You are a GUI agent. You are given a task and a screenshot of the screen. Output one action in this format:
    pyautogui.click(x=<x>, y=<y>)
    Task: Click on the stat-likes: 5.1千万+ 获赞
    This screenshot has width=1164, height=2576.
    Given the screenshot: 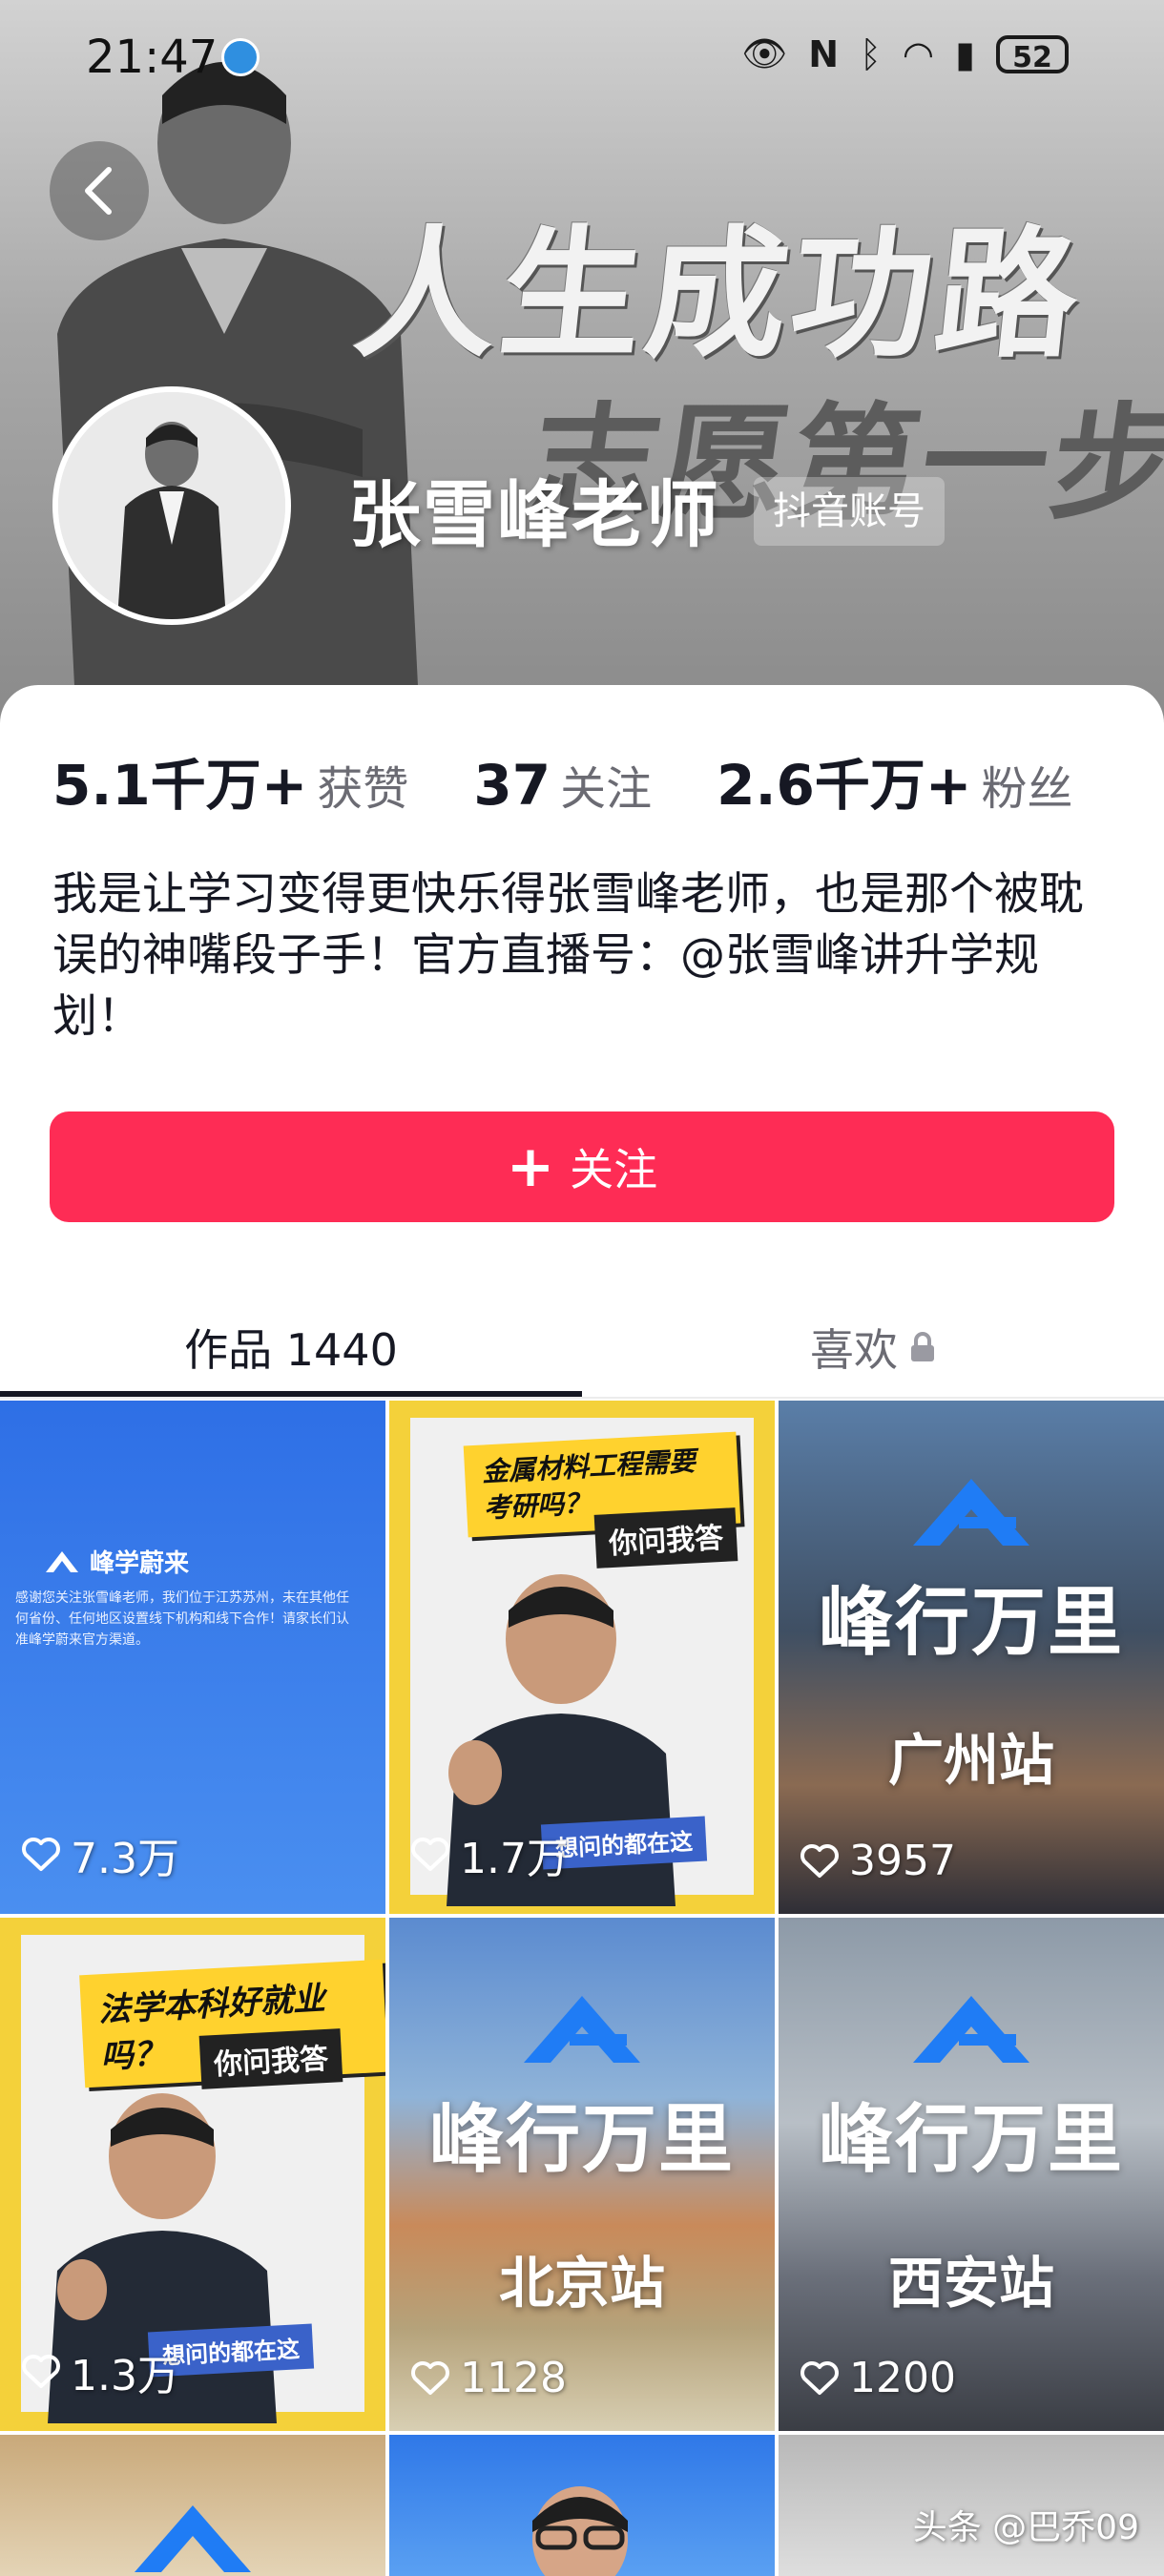 What is the action you would take?
    pyautogui.click(x=230, y=780)
    